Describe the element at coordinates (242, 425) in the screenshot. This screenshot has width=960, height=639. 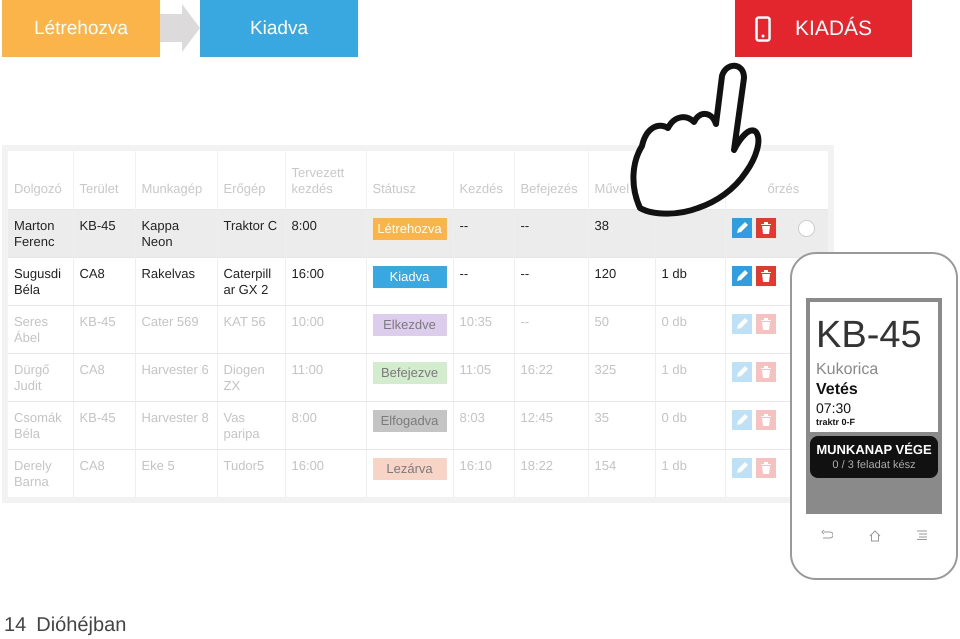
I see `table-cell: Vas paripa` at that location.